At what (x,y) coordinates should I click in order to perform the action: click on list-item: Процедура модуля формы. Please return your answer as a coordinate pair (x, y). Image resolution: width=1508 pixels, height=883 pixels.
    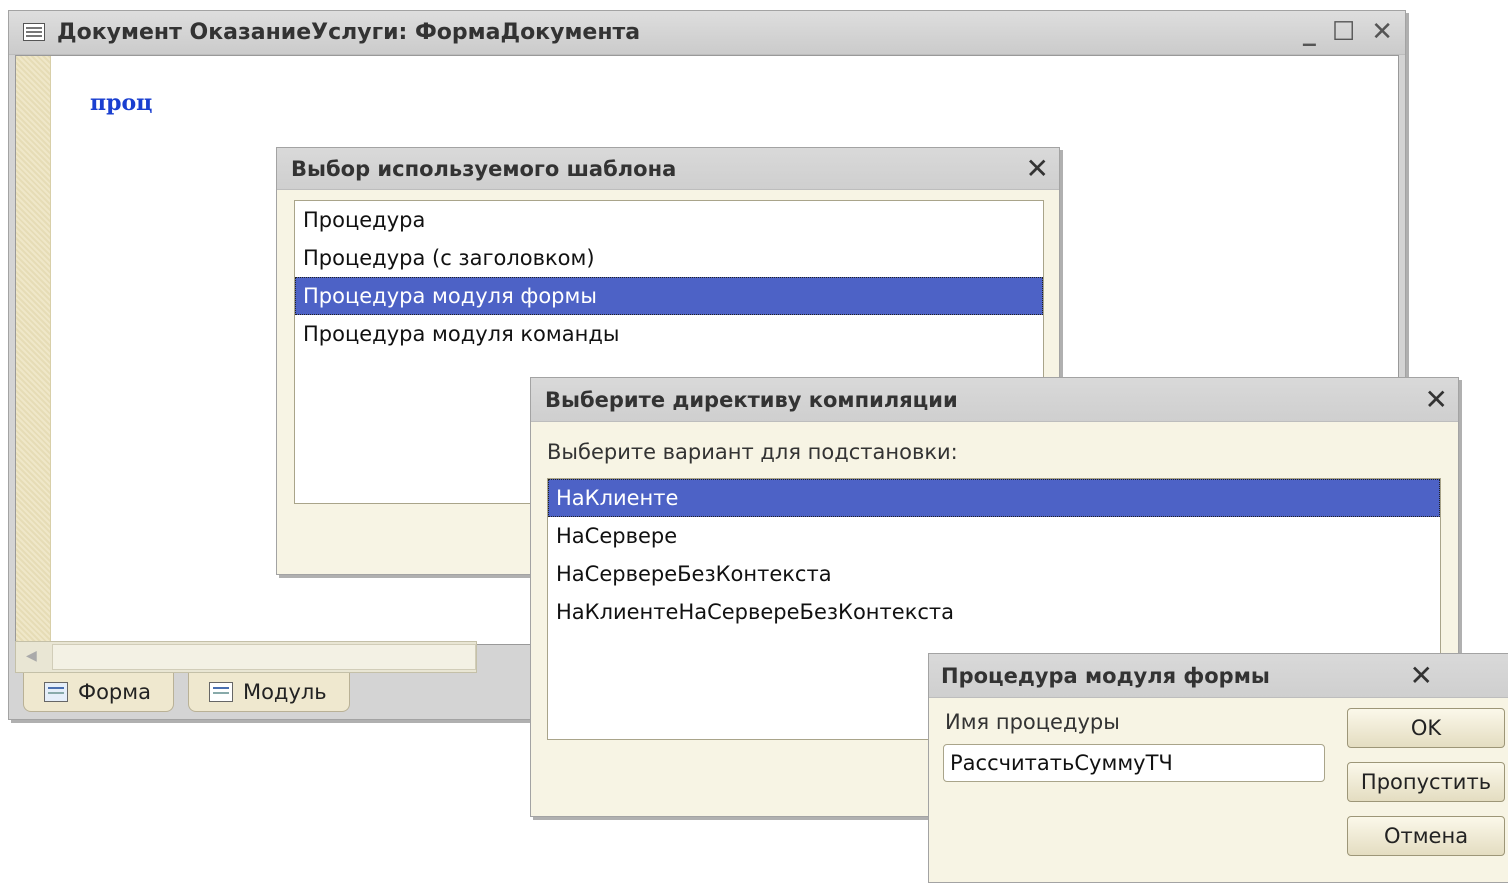
    Looking at the image, I should click on (669, 296).